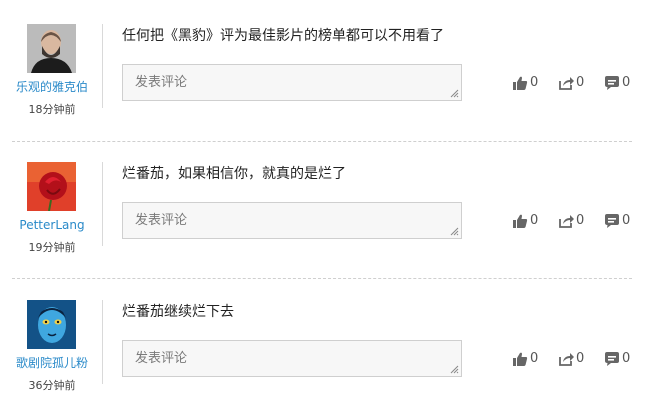 This screenshot has height=414, width=657. Describe the element at coordinates (52, 385) in the screenshot. I see `timestamp: 36分钟前` at that location.